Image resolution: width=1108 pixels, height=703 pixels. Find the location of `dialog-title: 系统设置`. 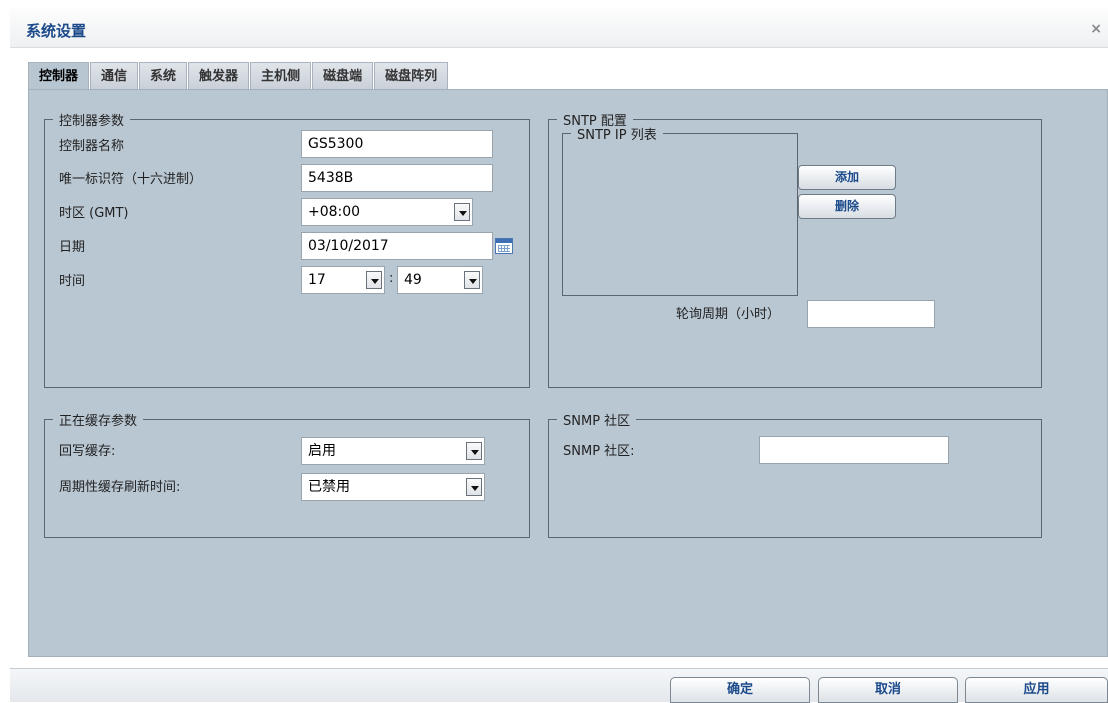

dialog-title: 系统设置 is located at coordinates (56, 31).